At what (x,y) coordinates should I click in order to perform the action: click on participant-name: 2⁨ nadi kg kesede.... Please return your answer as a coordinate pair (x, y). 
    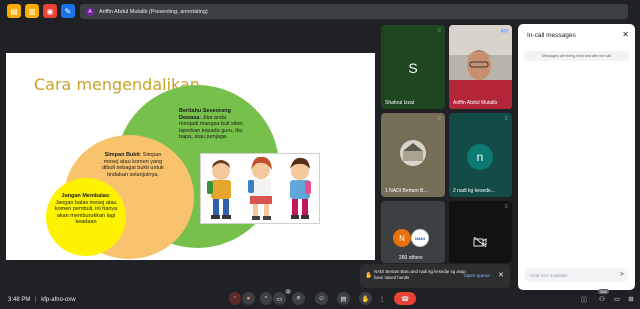
    Looking at the image, I should click on (474, 191).